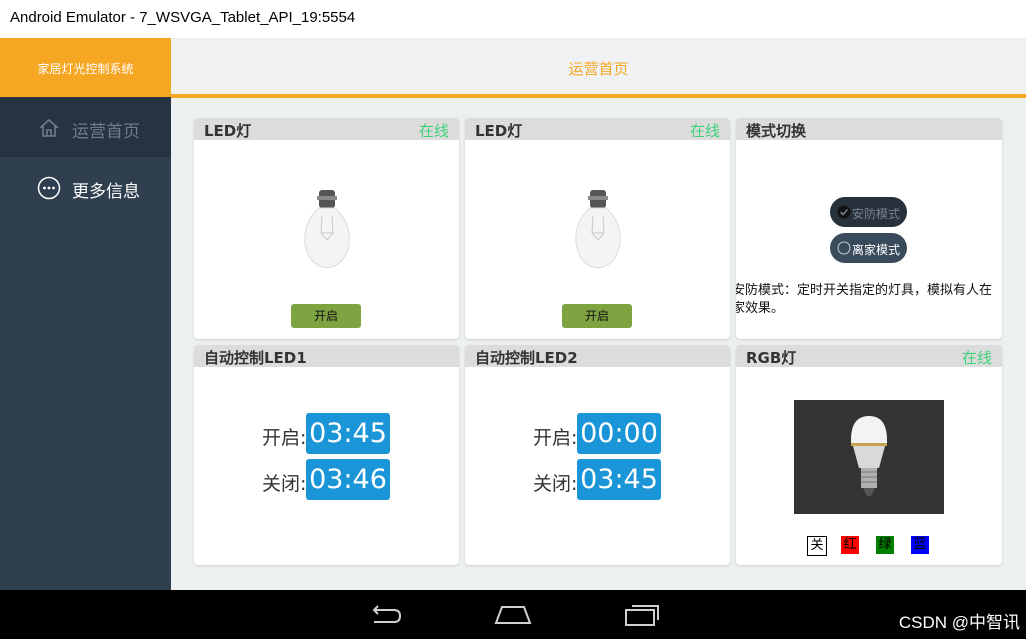 The image size is (1026, 639). I want to click on away-mode-label: 离家模式, so click(876, 250).